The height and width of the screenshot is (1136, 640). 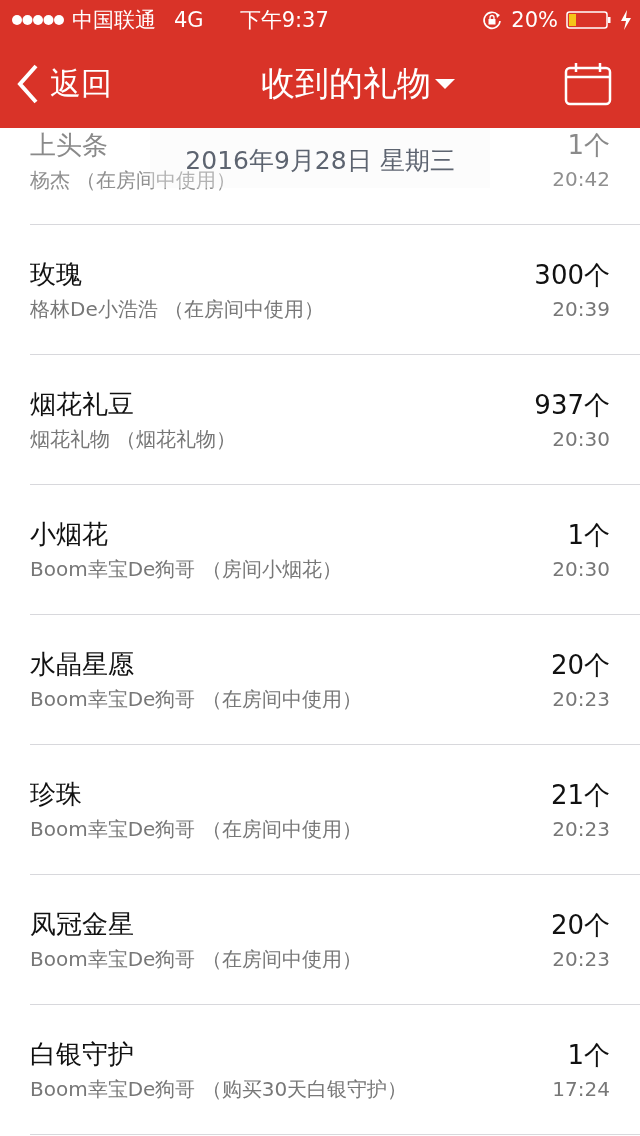 What do you see at coordinates (219, 1089) in the screenshot?
I see `gift-sender: Boom幸宝De狗哥 （购买30天白银守护）` at bounding box center [219, 1089].